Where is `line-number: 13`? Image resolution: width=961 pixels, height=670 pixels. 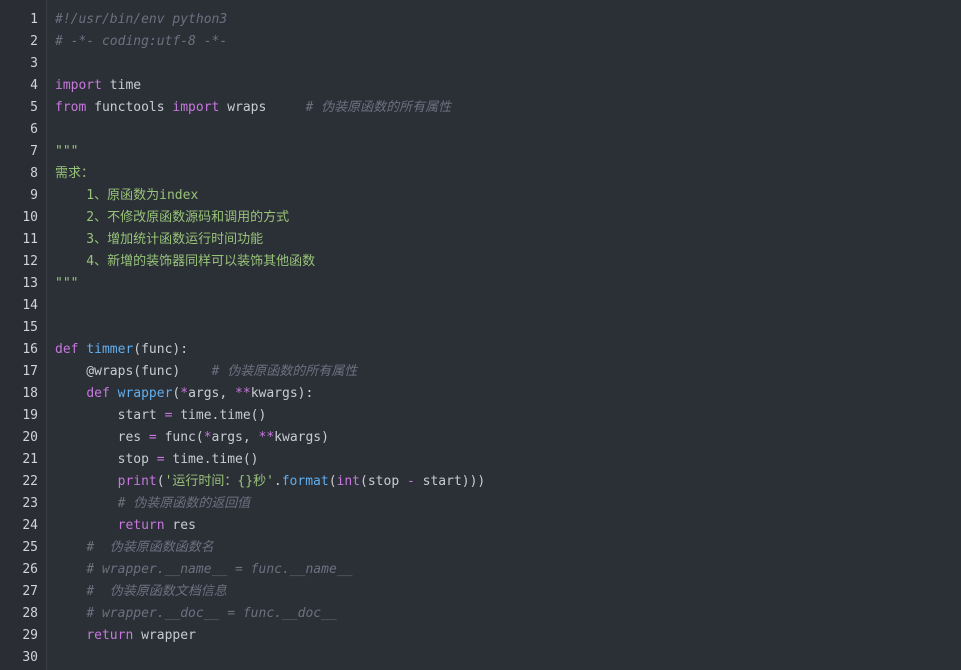
line-number: 13 is located at coordinates (30, 283).